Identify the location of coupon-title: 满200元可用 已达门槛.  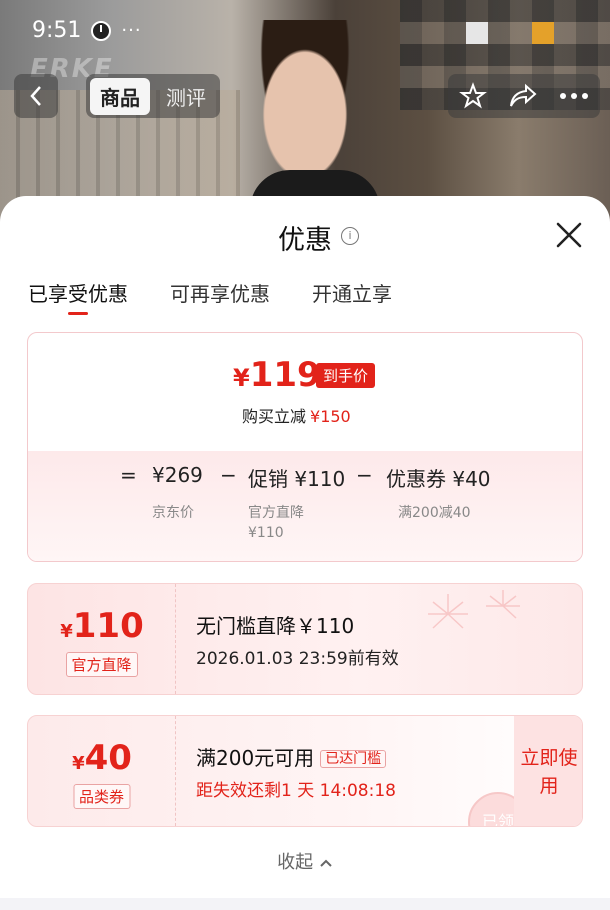
(291, 756).